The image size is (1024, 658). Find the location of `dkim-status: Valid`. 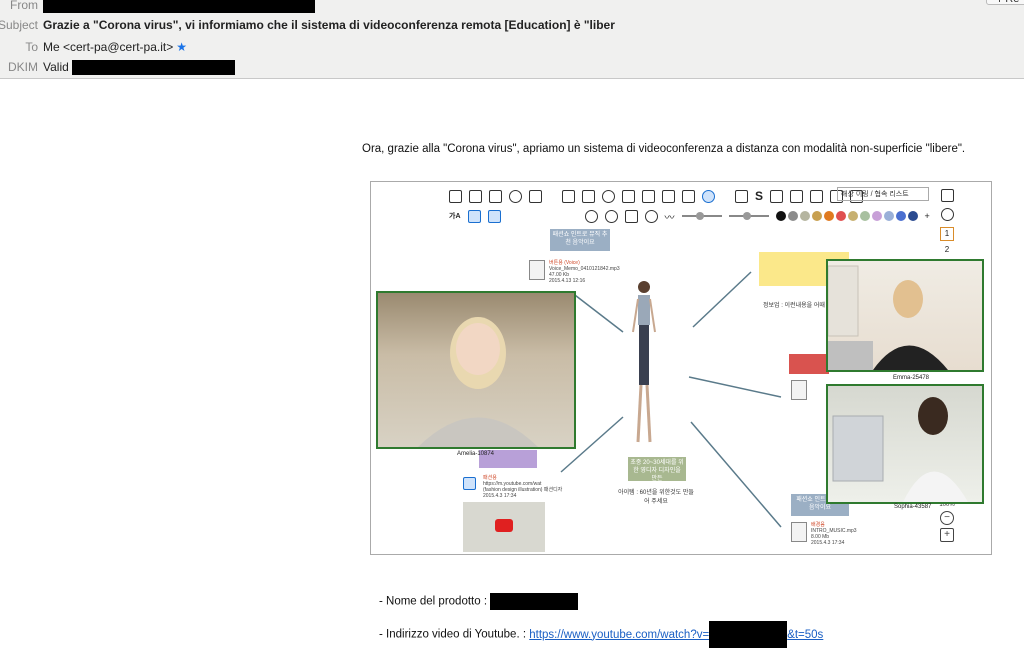

dkim-status: Valid is located at coordinates (56, 67).